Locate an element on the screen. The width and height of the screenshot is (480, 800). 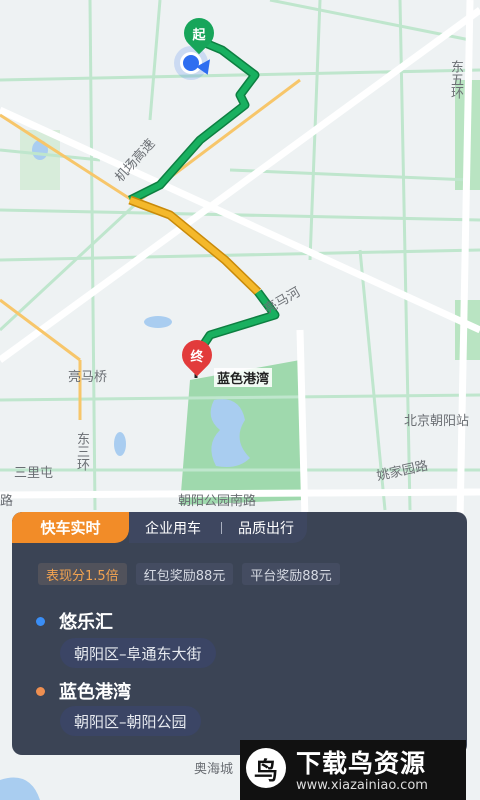
road-label: 路 is located at coordinates (7, 501).